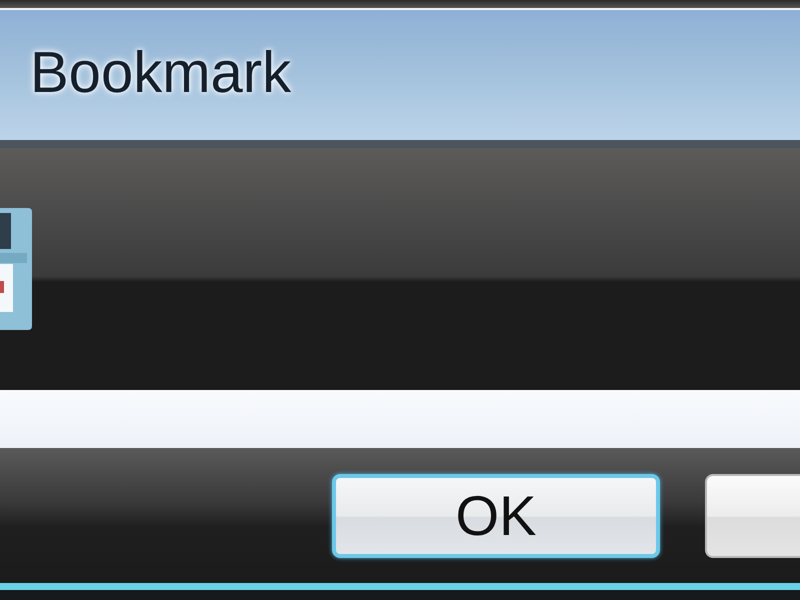 This screenshot has height=600, width=800. Describe the element at coordinates (400, 419) in the screenshot. I see `input-field` at that location.